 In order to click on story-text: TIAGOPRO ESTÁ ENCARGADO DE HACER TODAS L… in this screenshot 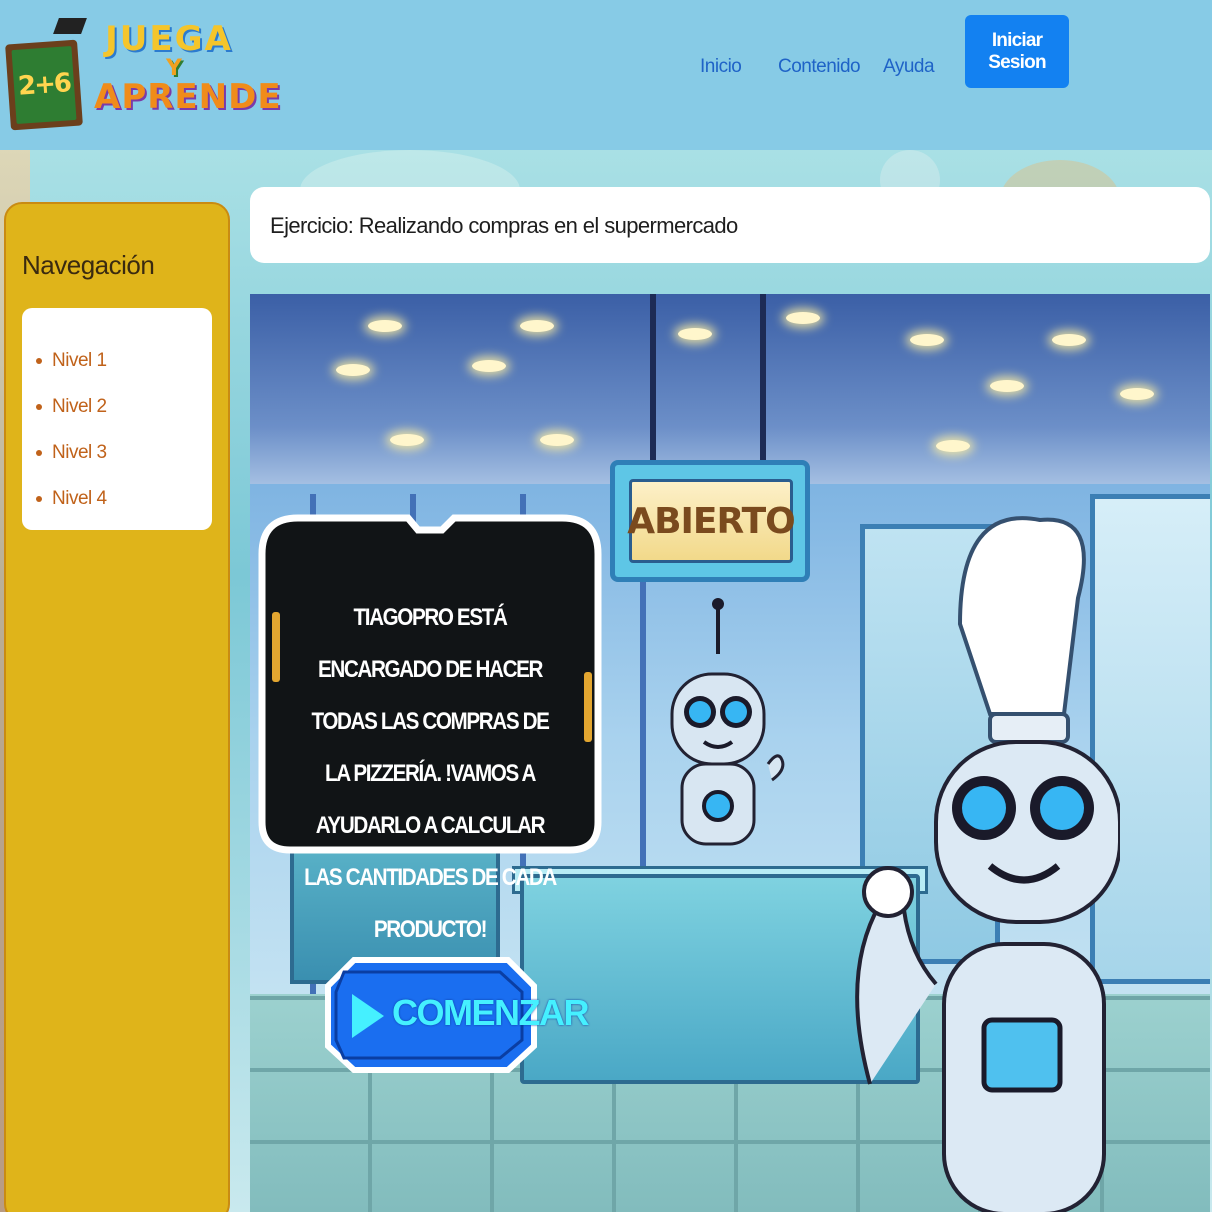, I will do `click(430, 773)`.